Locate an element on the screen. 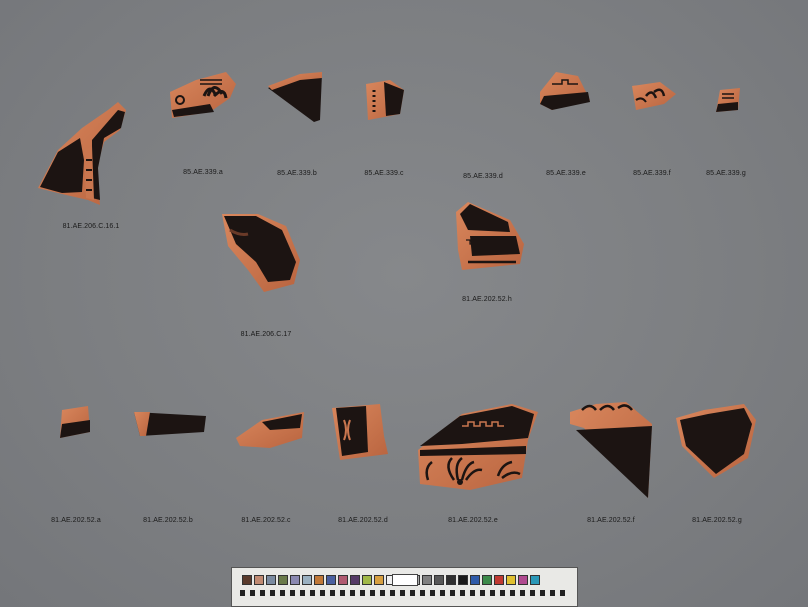  label-85-ae-339-b: 85.AE.339.b is located at coordinates (297, 173).